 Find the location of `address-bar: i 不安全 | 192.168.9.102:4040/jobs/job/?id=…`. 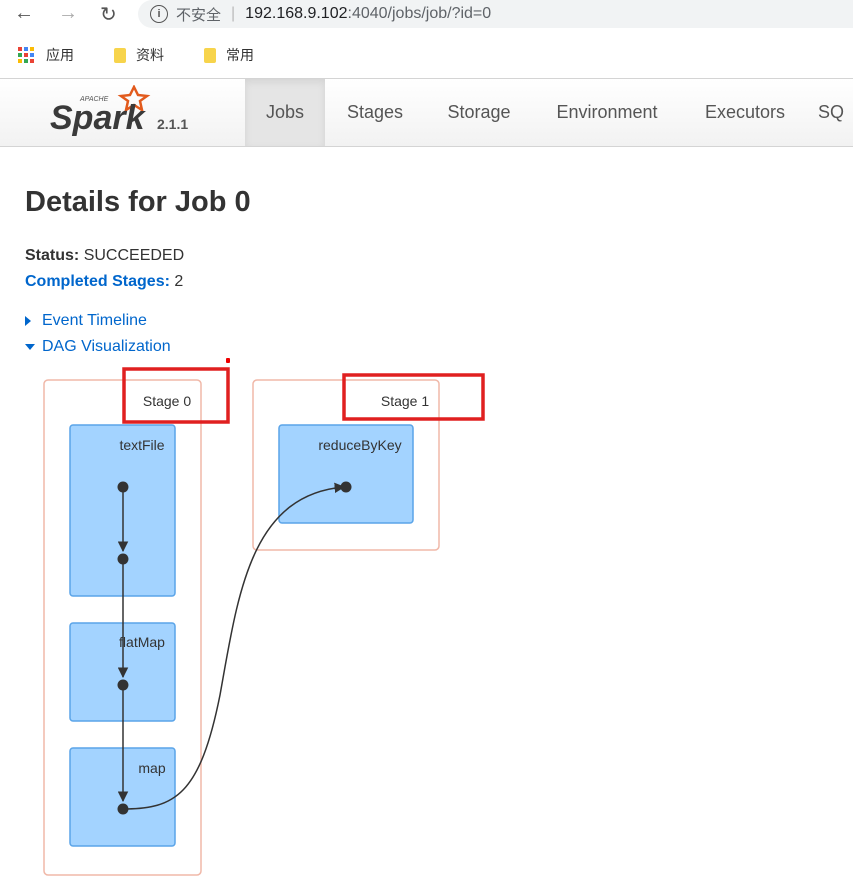

address-bar: i 不安全 | 192.168.9.102:4040/jobs/job/?id=… is located at coordinates (495, 14).